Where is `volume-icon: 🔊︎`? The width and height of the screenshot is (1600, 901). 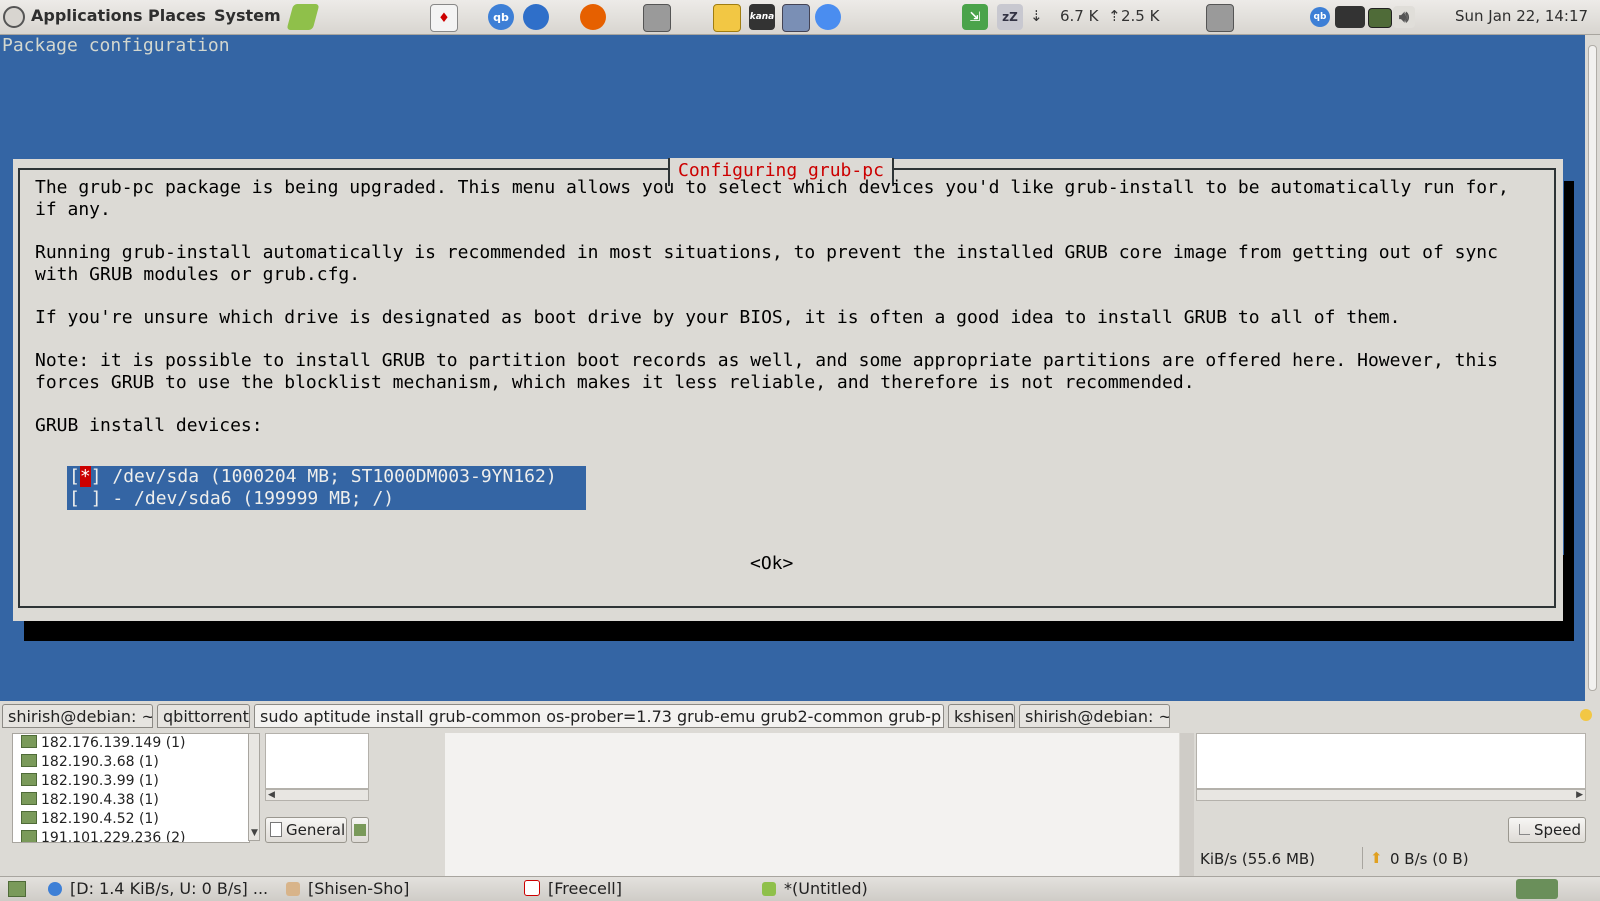 volume-icon: 🔊︎ is located at coordinates (1404, 17).